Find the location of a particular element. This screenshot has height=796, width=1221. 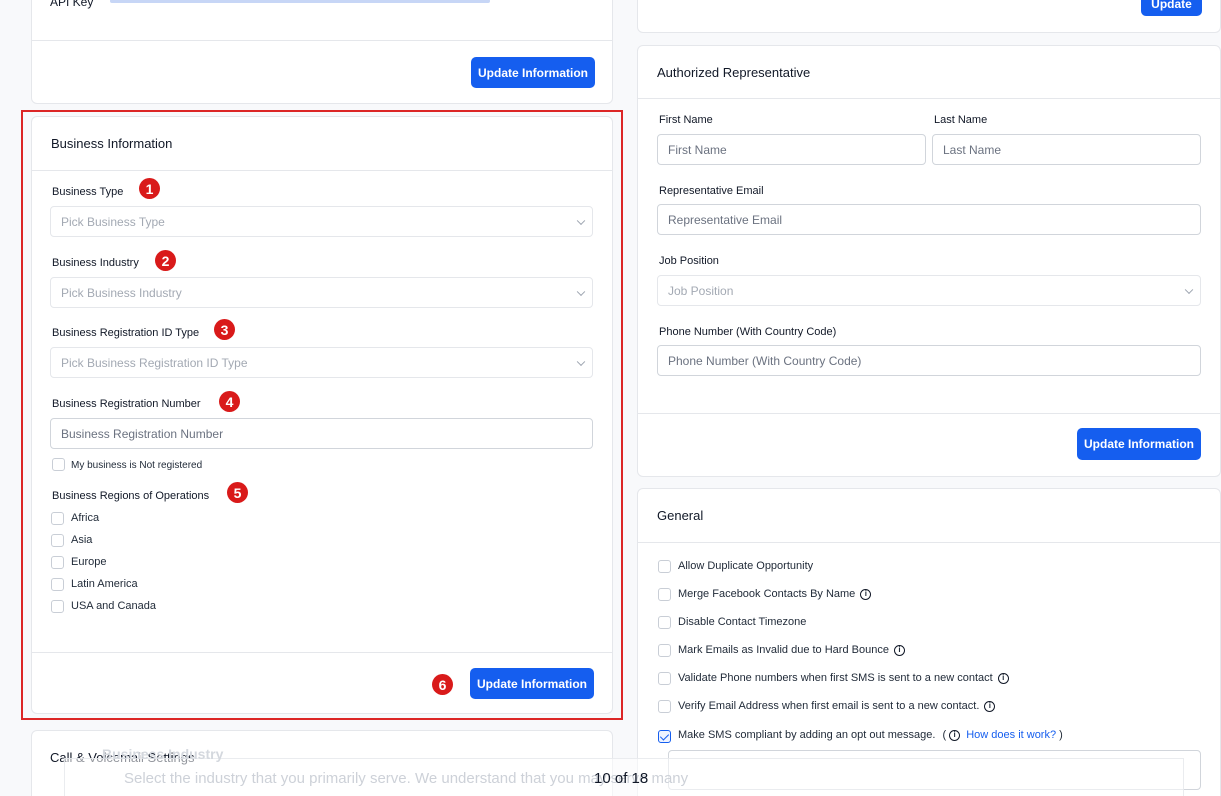

sms-compliant-checkbox is located at coordinates (664, 736).